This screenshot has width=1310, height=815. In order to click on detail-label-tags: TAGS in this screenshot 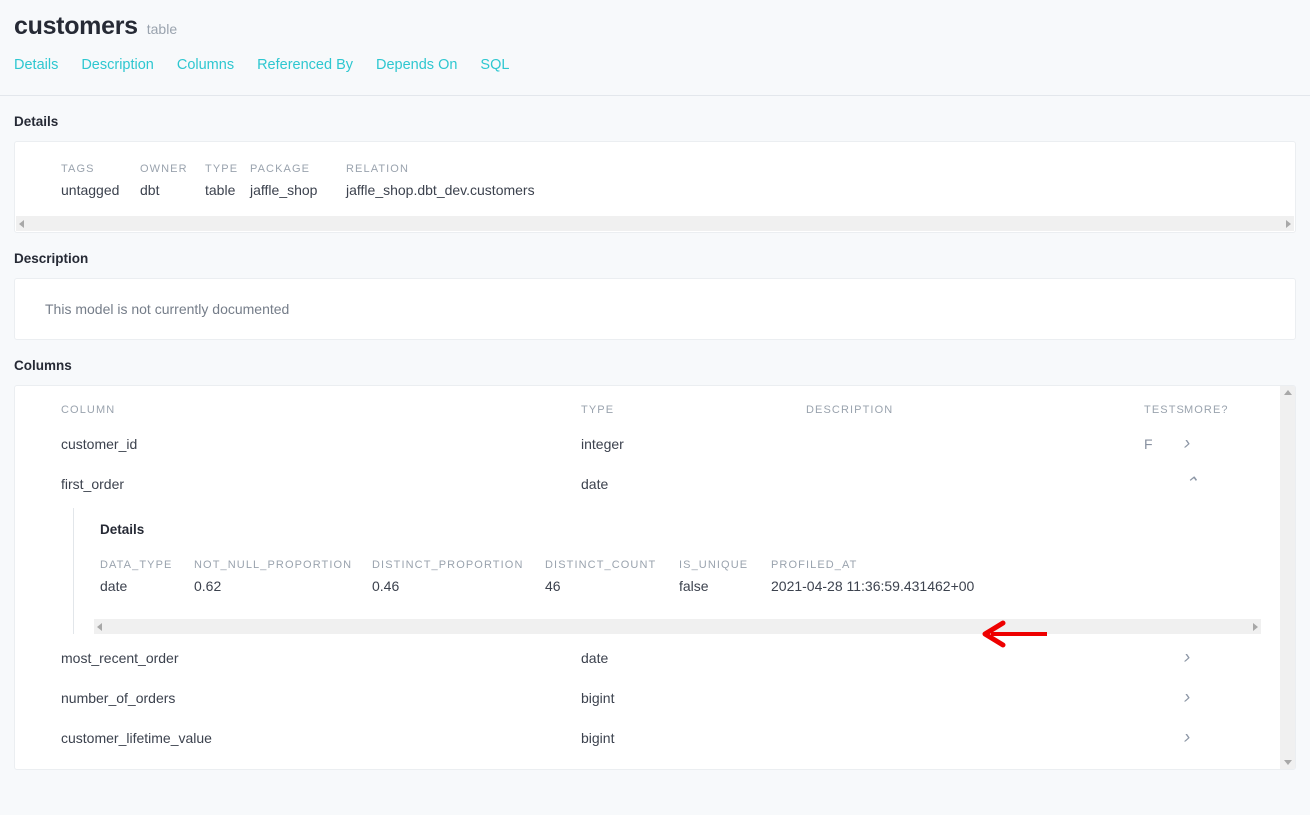, I will do `click(78, 169)`.